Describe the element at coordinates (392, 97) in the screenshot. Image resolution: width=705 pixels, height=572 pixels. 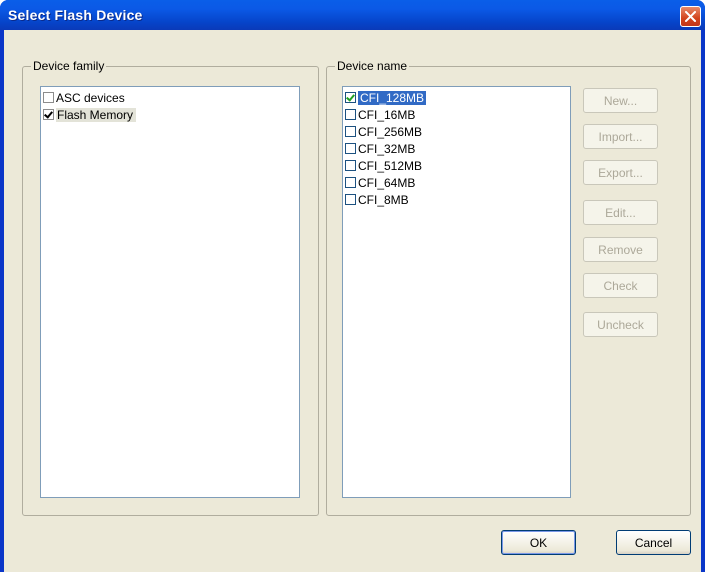
I see `list-item-label: CFI_128MB` at that location.